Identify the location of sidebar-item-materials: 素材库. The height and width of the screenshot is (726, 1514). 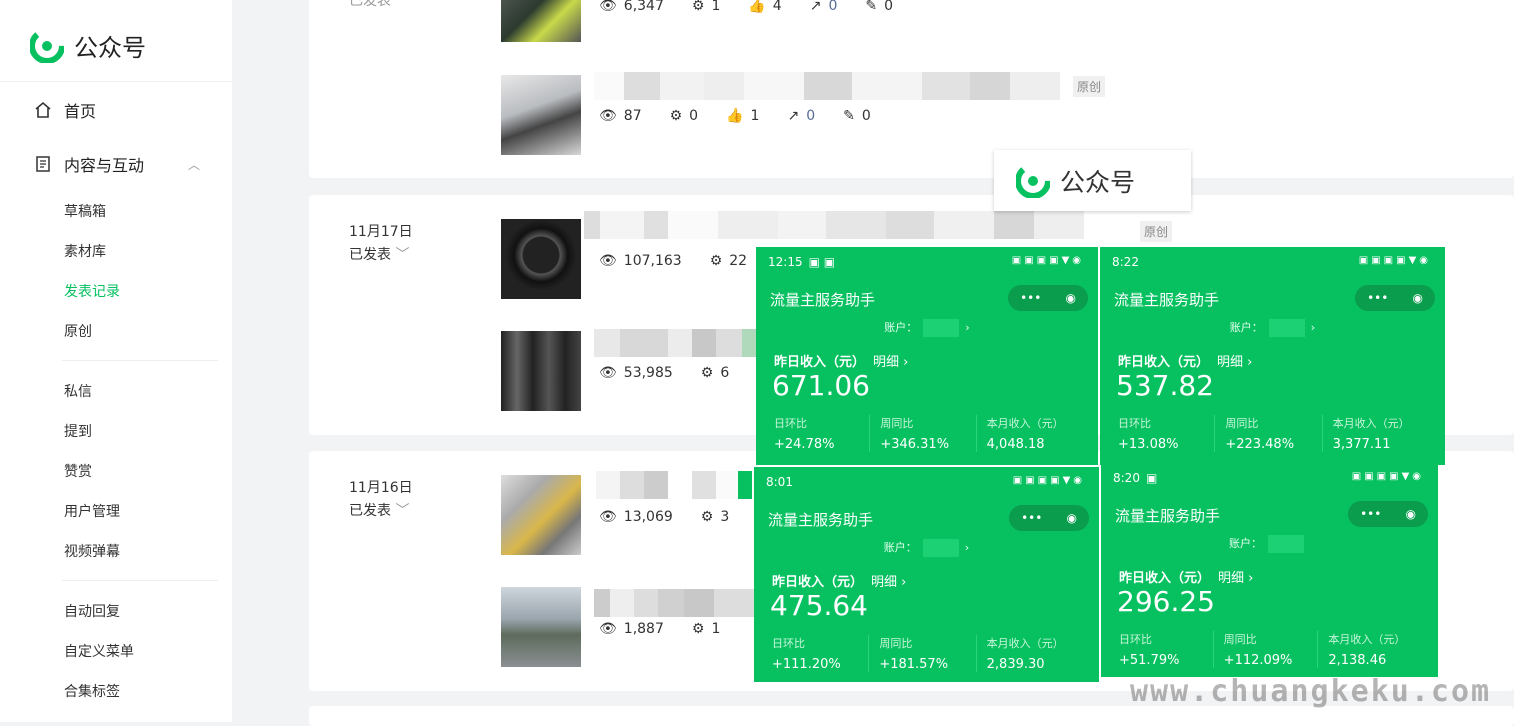
(85, 251).